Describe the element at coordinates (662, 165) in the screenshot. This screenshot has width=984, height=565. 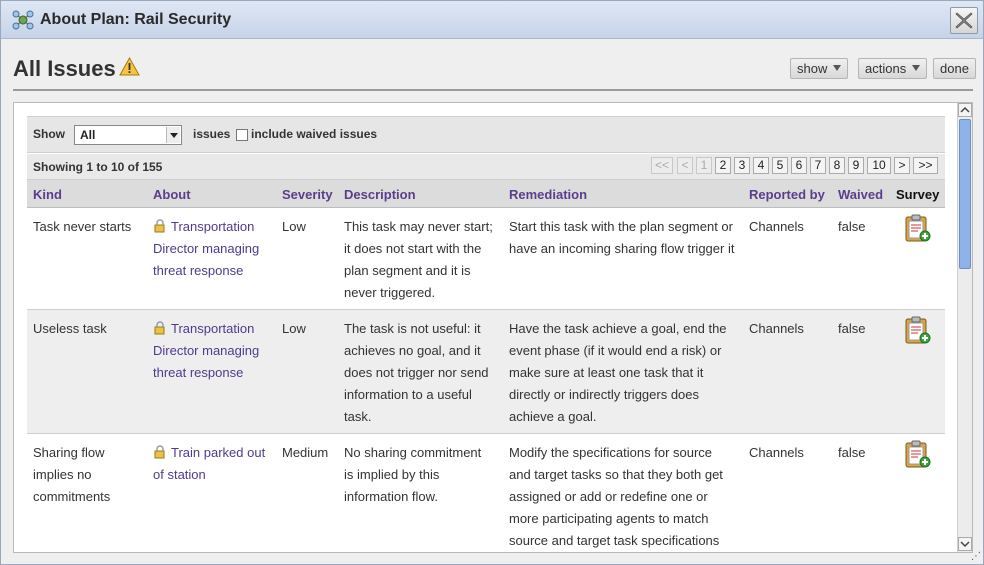
I see `first-page-button: <<` at that location.